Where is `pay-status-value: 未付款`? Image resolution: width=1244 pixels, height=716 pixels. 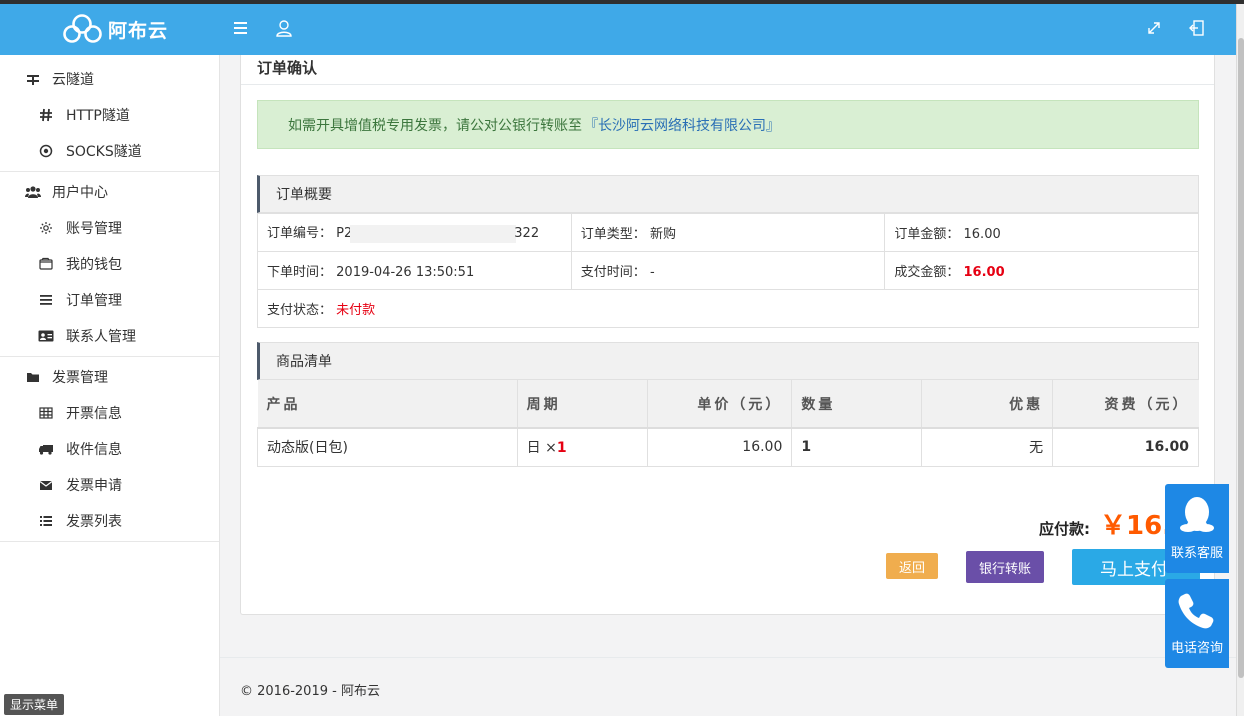 pay-status-value: 未付款 is located at coordinates (356, 310).